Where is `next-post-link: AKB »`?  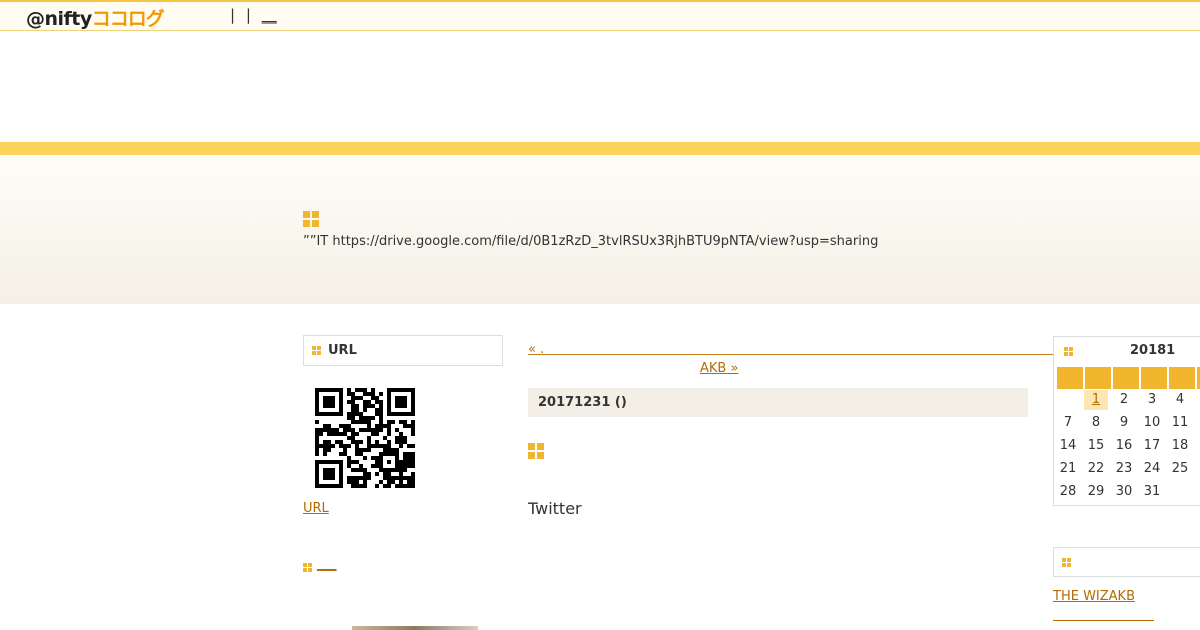
next-post-link: AKB » is located at coordinates (778, 368).